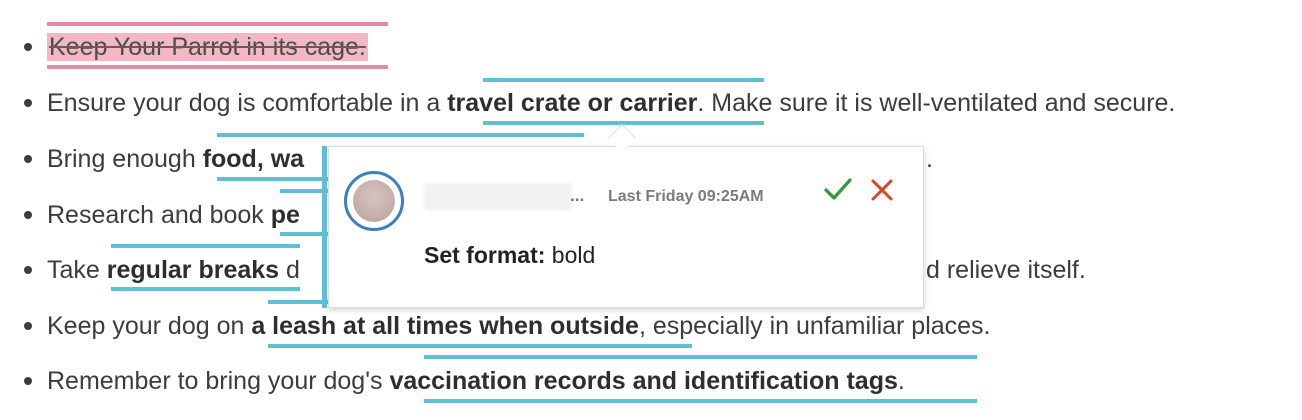 The width and height of the screenshot is (1302, 420). Describe the element at coordinates (498, 197) in the screenshot. I see `author-name-redacted` at that location.